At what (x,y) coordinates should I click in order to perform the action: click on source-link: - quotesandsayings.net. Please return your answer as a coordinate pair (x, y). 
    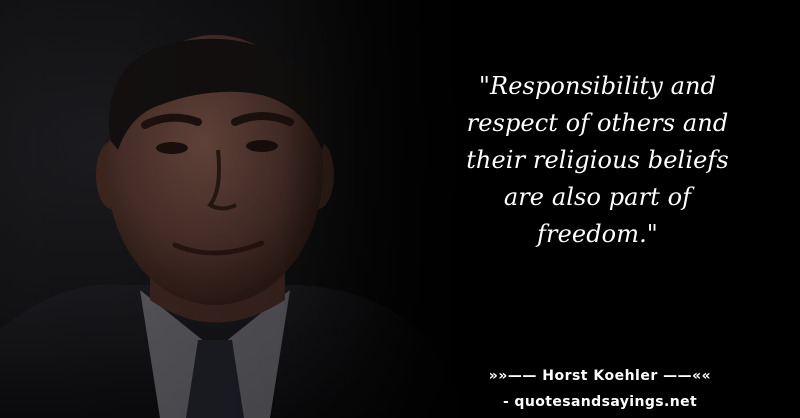
    Looking at the image, I should click on (600, 402).